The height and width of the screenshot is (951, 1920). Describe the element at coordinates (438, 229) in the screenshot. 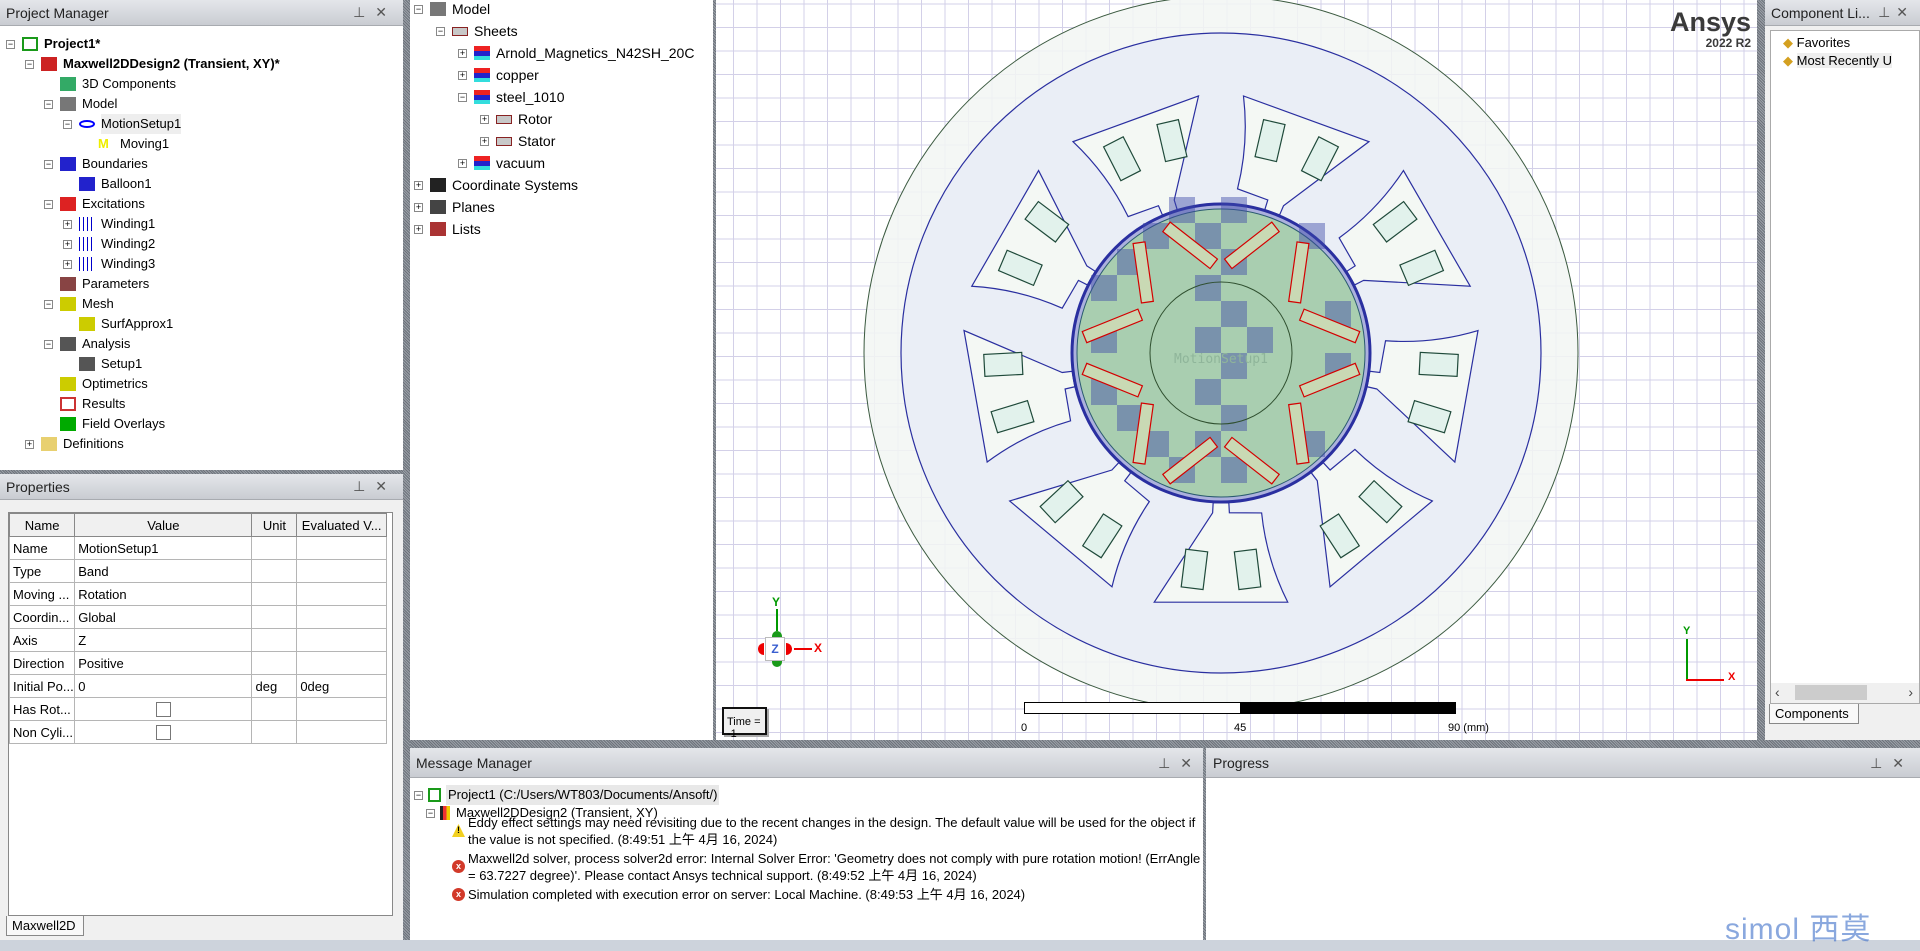

I see `lists-icon` at that location.